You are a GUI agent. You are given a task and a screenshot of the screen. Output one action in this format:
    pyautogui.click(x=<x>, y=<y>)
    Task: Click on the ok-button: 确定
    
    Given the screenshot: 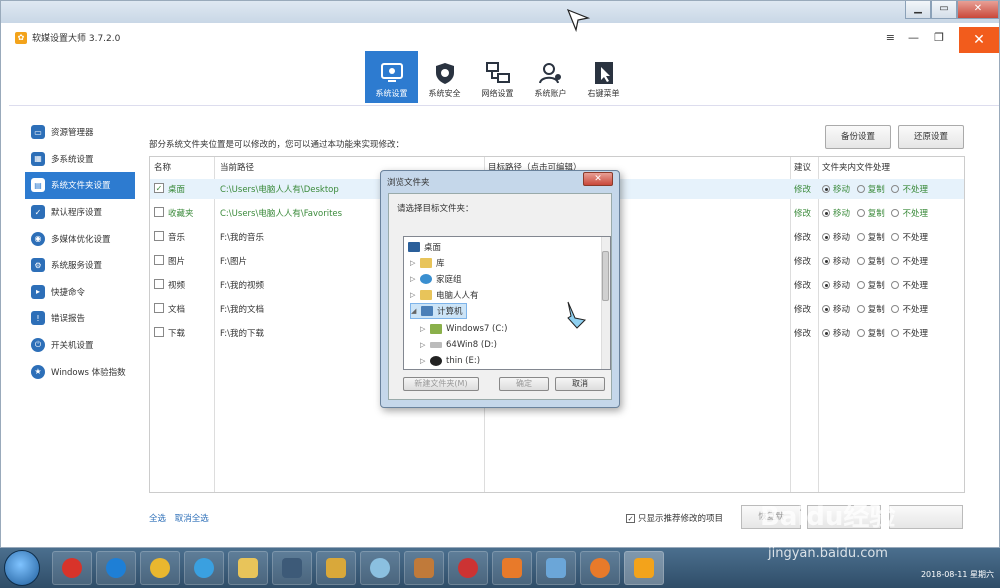 What is the action you would take?
    pyautogui.click(x=524, y=384)
    